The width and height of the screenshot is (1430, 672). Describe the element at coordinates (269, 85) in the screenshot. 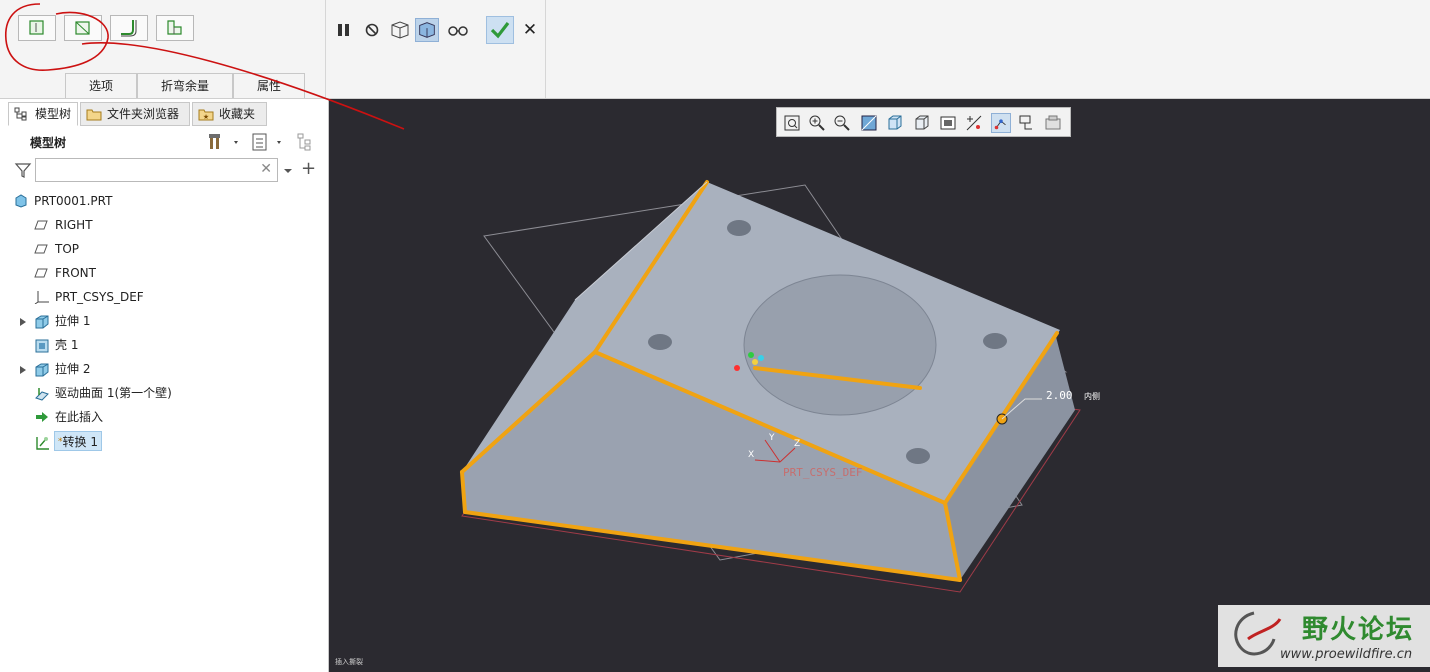

I see `tab-properties: 属性` at that location.